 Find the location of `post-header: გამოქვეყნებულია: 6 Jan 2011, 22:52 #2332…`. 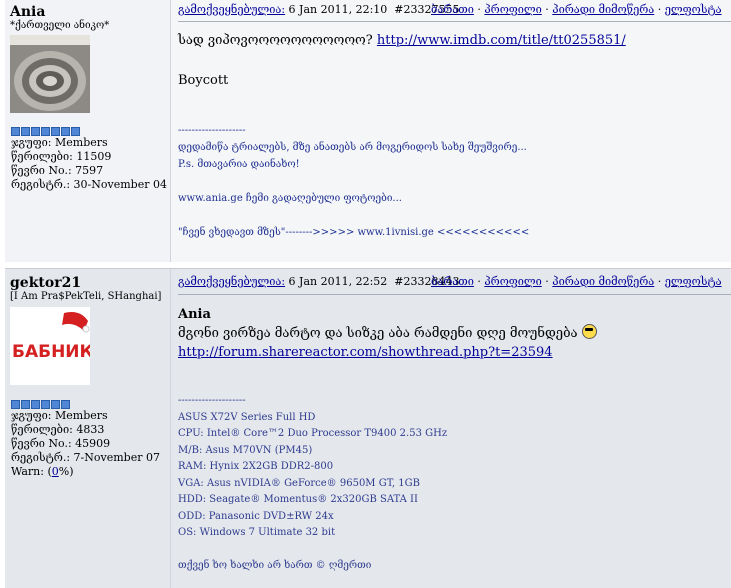

post-header: გამოქვეყნებულია: 6 Jan 2011, 22:52 #2332… is located at coordinates (450, 281).